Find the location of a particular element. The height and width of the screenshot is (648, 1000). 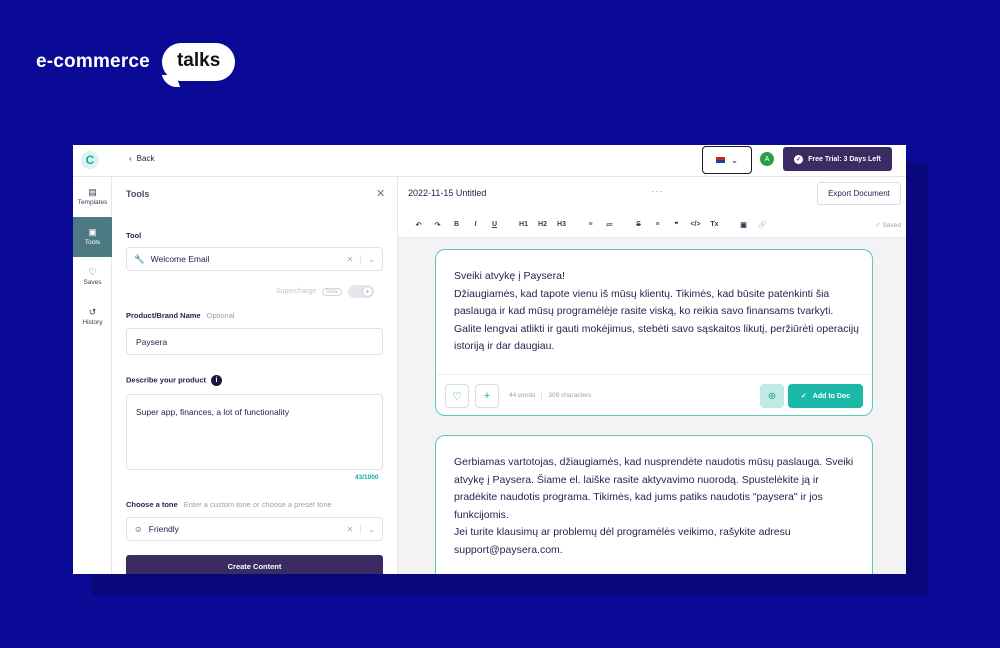

smiley-icon: ☺ is located at coordinates (138, 529).